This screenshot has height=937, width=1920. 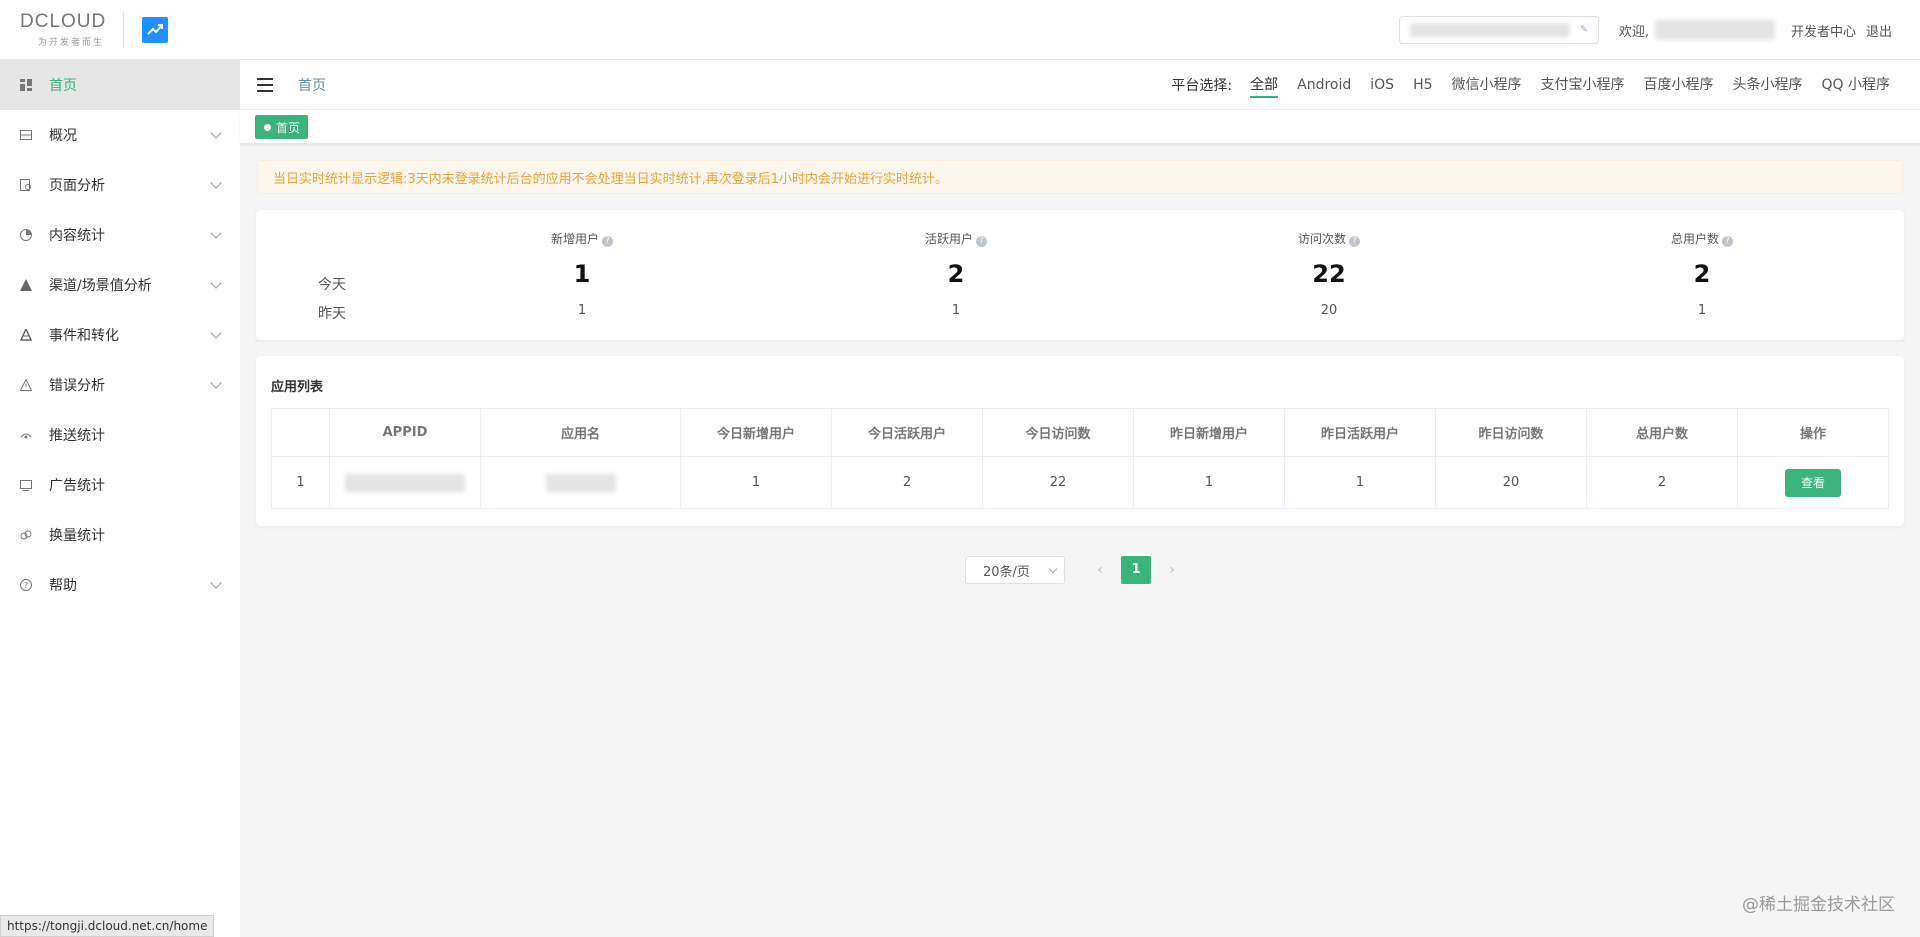 I want to click on metric-title: 总用户数?, so click(x=1702, y=238).